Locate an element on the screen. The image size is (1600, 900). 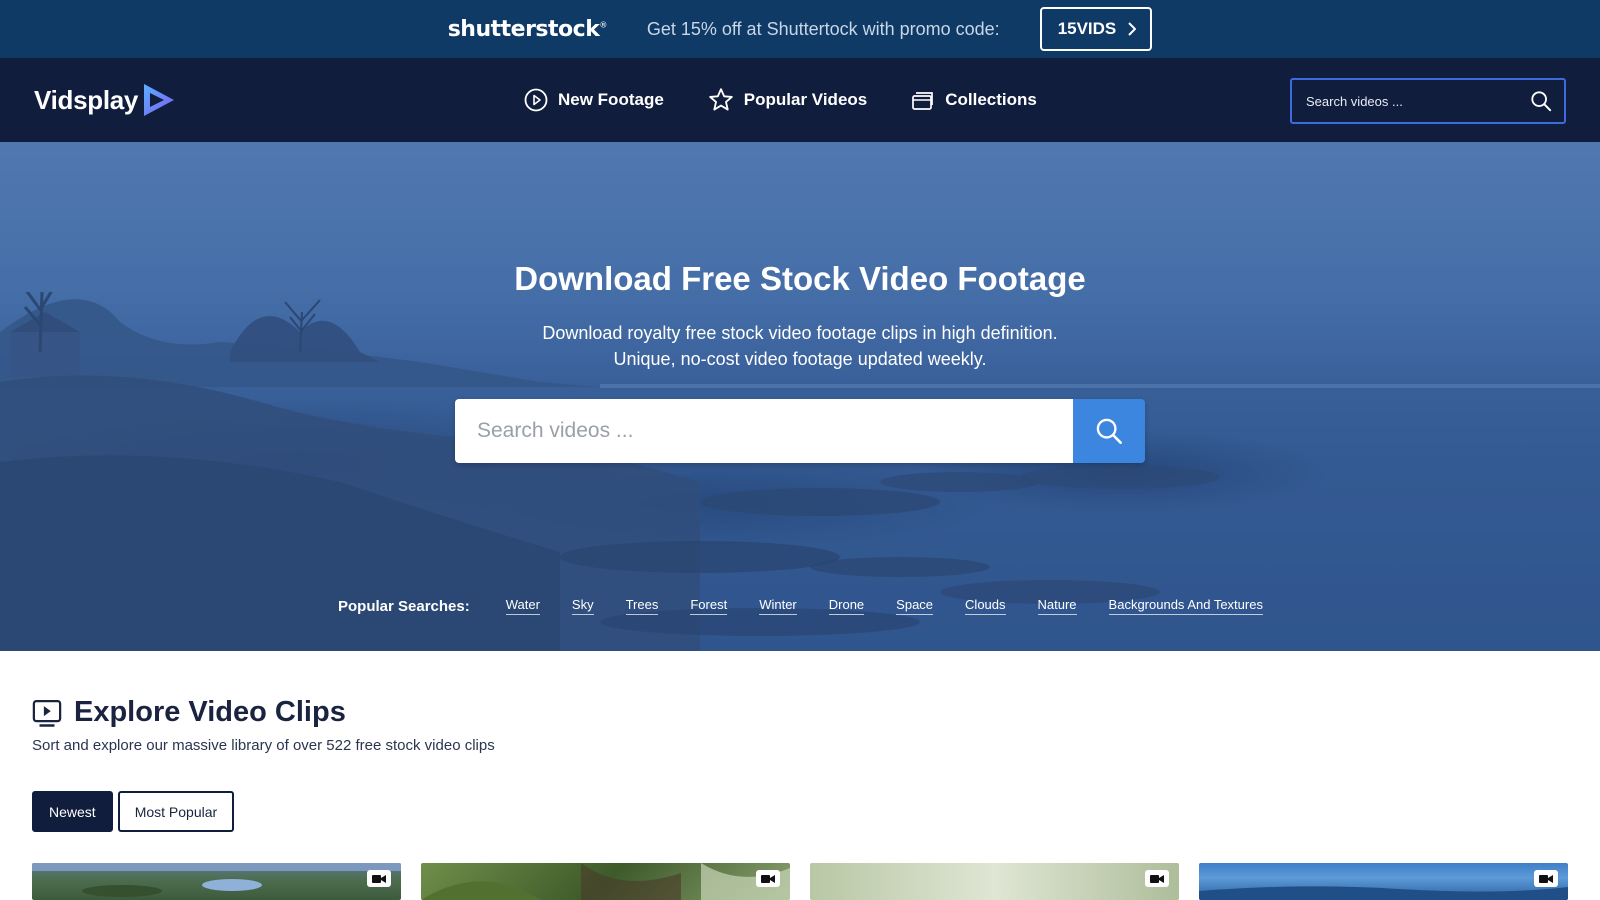
hero-title: Download Free Stock Video Footage is located at coordinates (800, 278).